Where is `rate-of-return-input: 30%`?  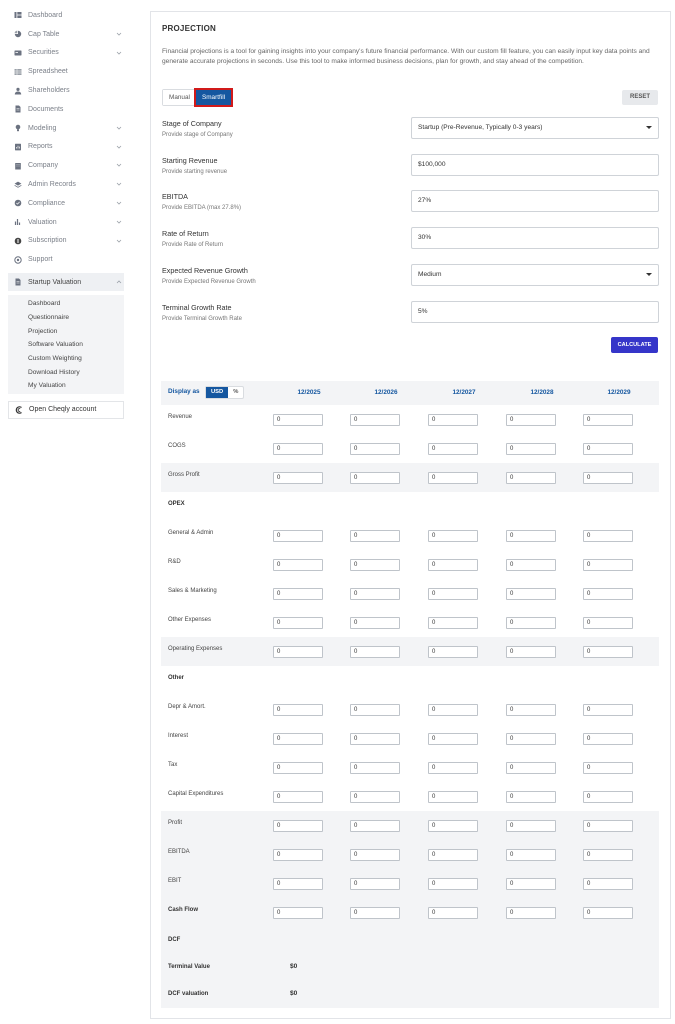 rate-of-return-input: 30% is located at coordinates (535, 238).